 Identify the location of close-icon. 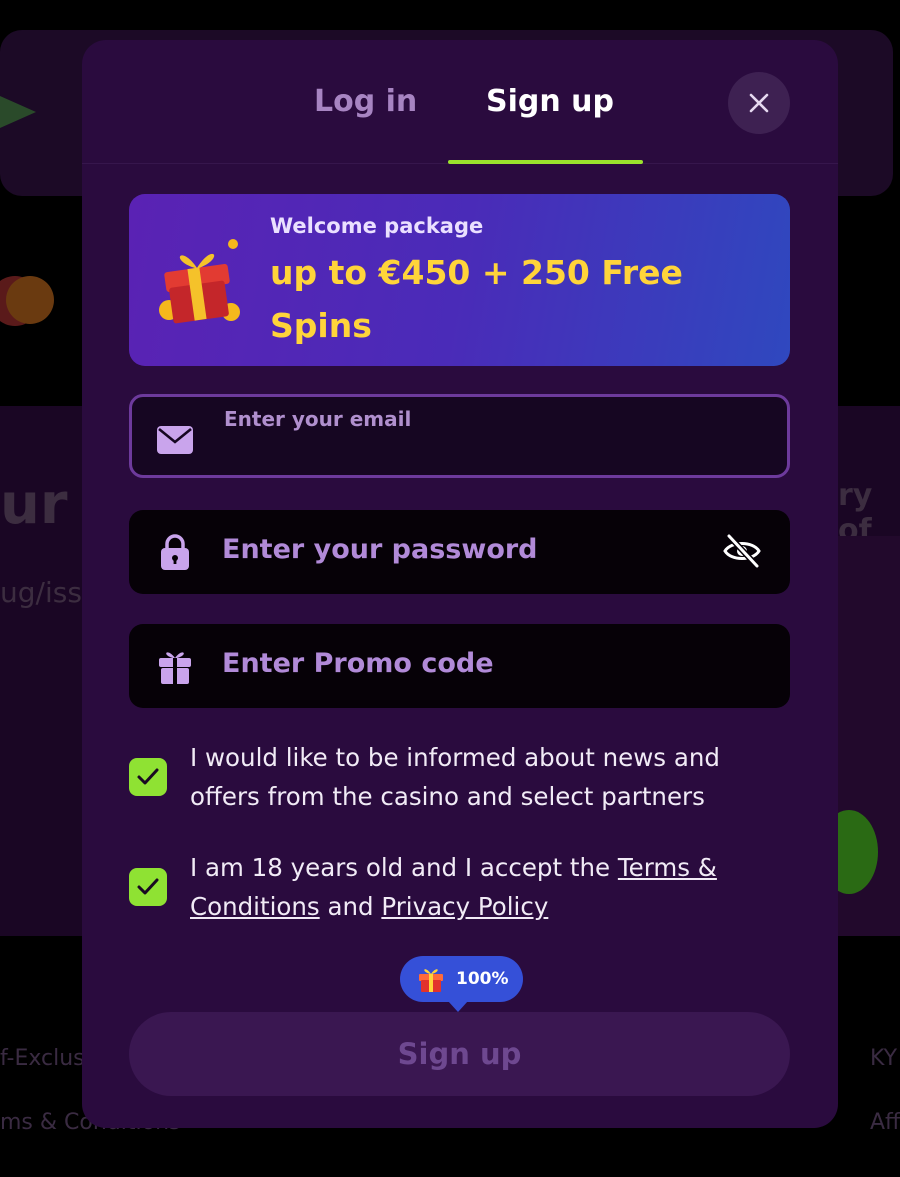
(759, 103).